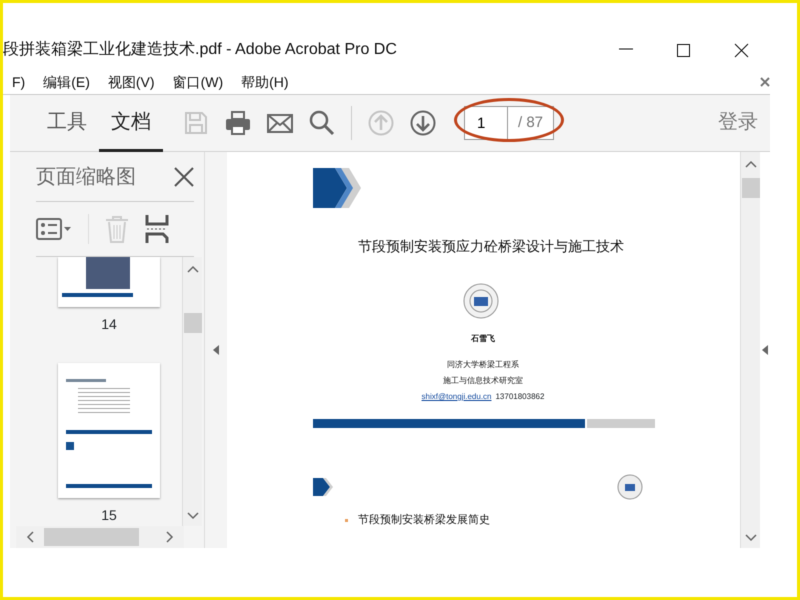  What do you see at coordinates (483, 365) in the screenshot?
I see `affiliation-text: 同济大学桥梁工程系` at bounding box center [483, 365].